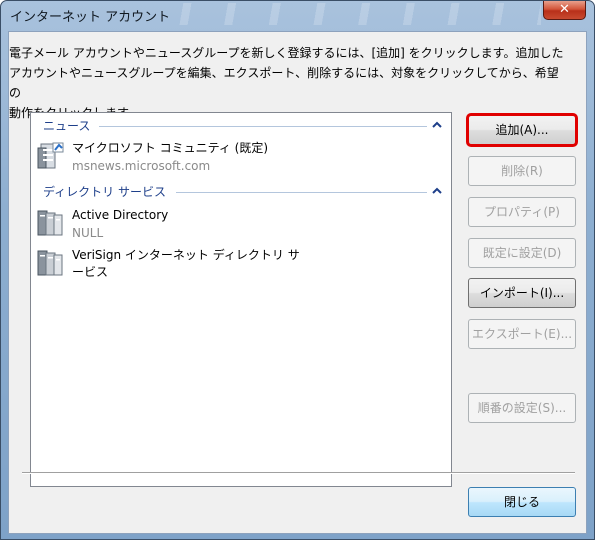 The width and height of the screenshot is (595, 540). I want to click on set-default-button: 既定に設定(D), so click(522, 253).